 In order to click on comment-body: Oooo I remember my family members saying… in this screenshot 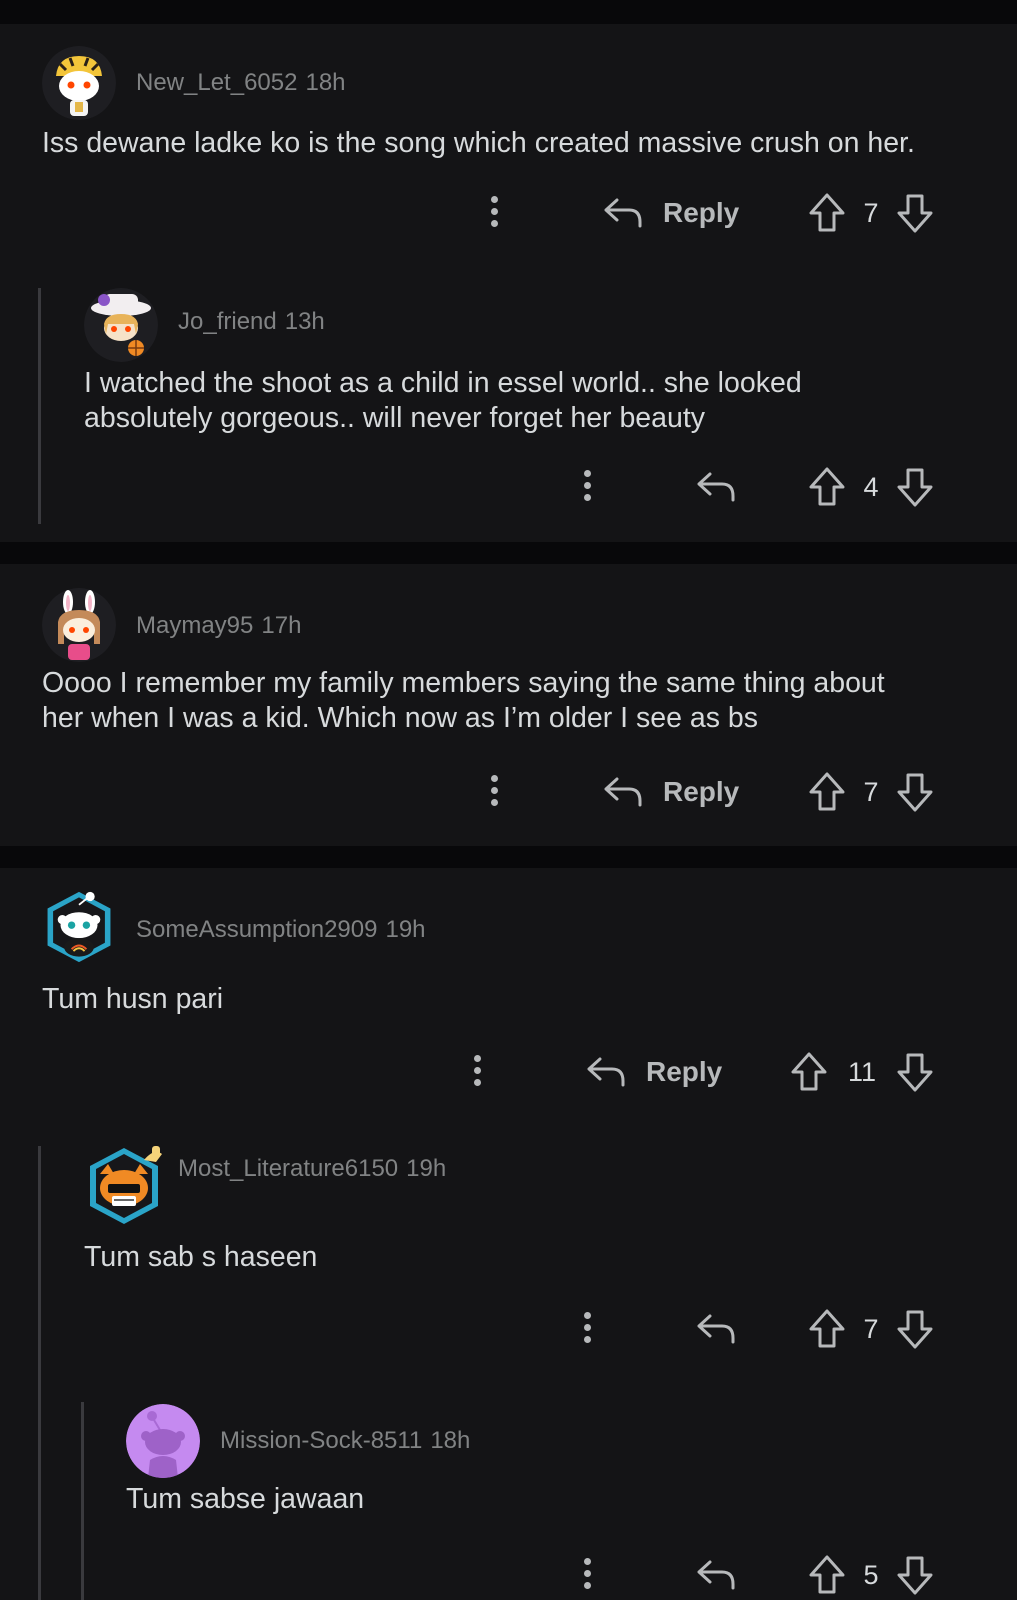, I will do `click(463, 700)`.